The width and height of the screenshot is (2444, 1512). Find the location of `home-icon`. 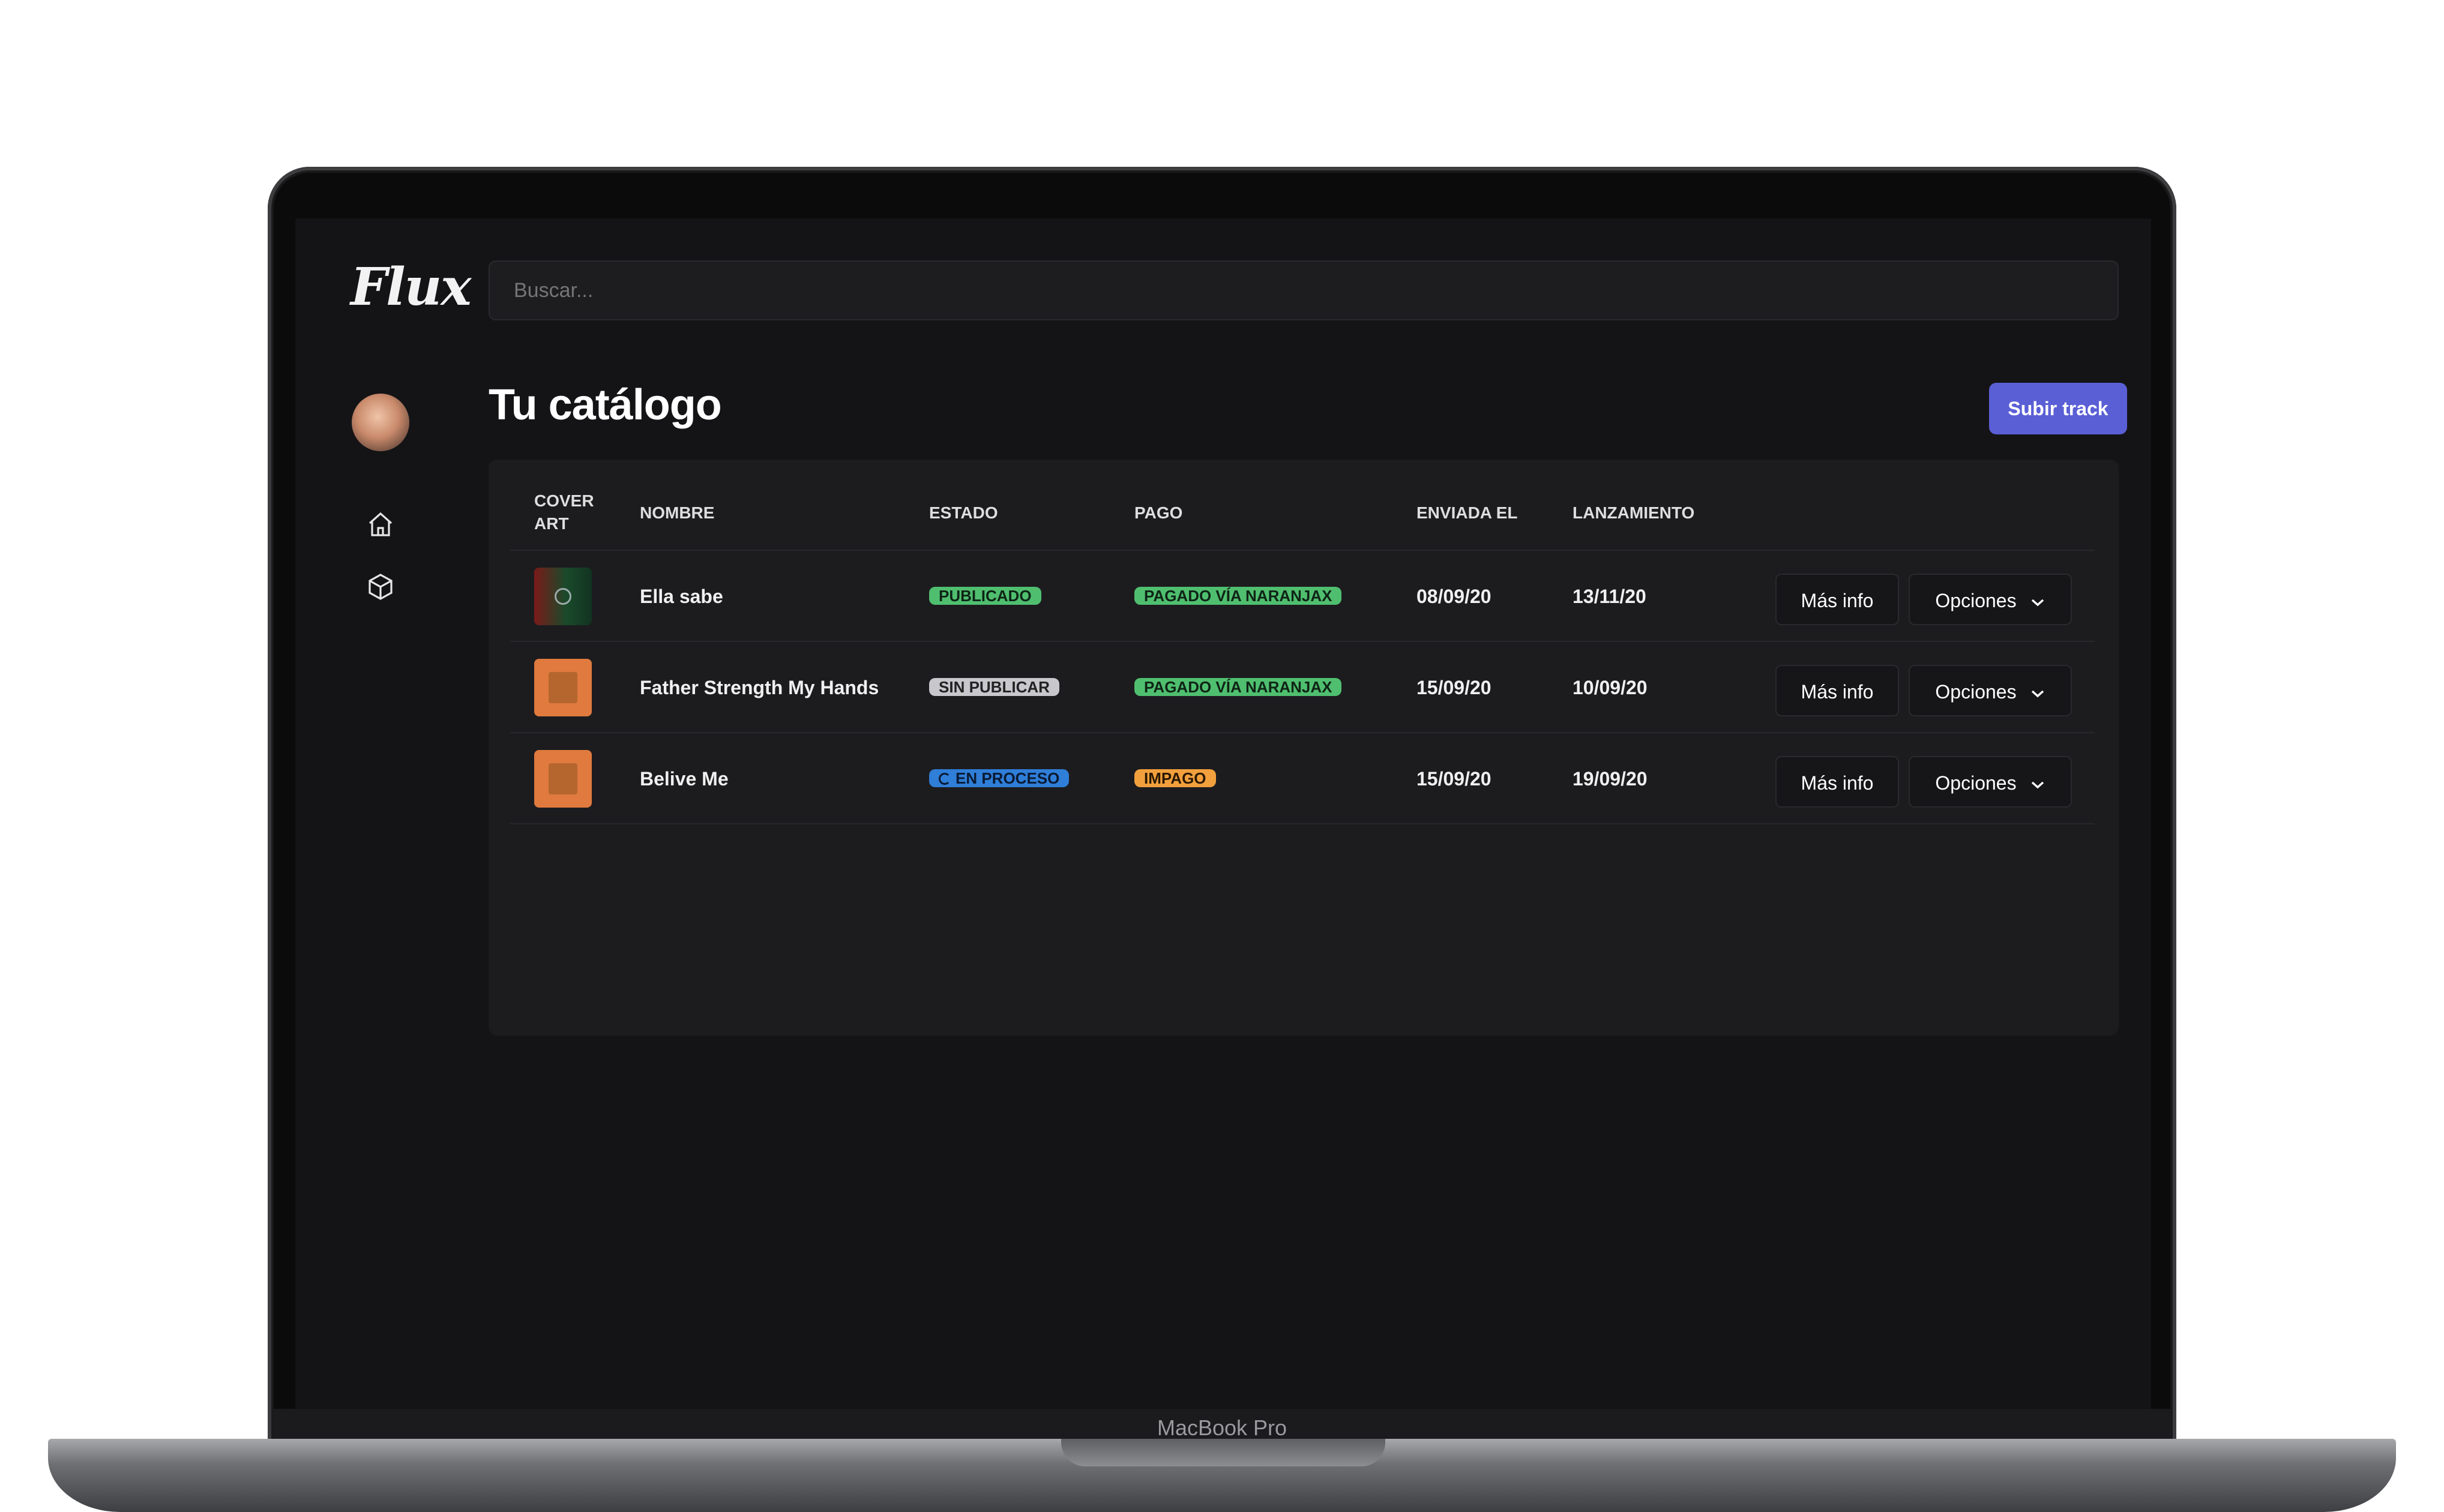

home-icon is located at coordinates (380, 524).